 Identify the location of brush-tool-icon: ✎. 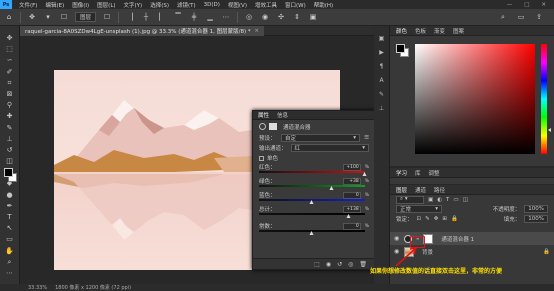
(10, 128).